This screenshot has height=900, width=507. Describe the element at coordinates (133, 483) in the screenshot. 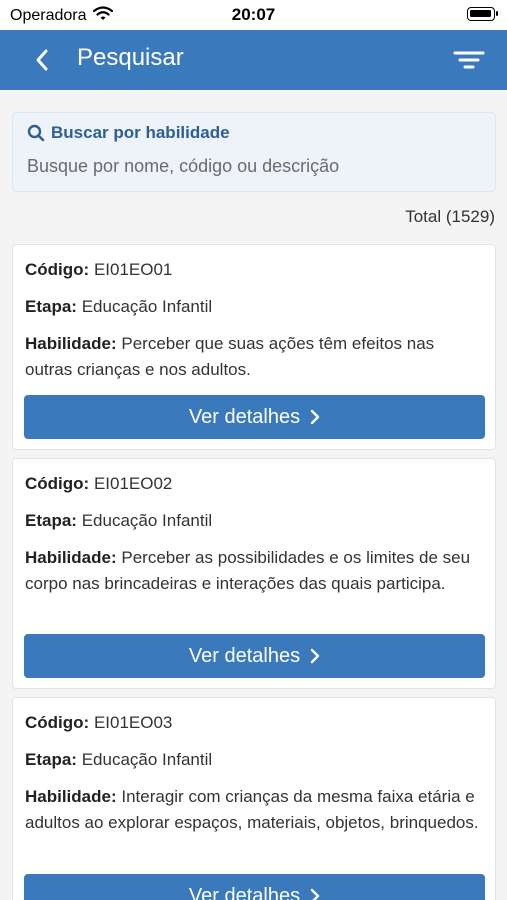

I see `code-value: EI01EO02` at that location.